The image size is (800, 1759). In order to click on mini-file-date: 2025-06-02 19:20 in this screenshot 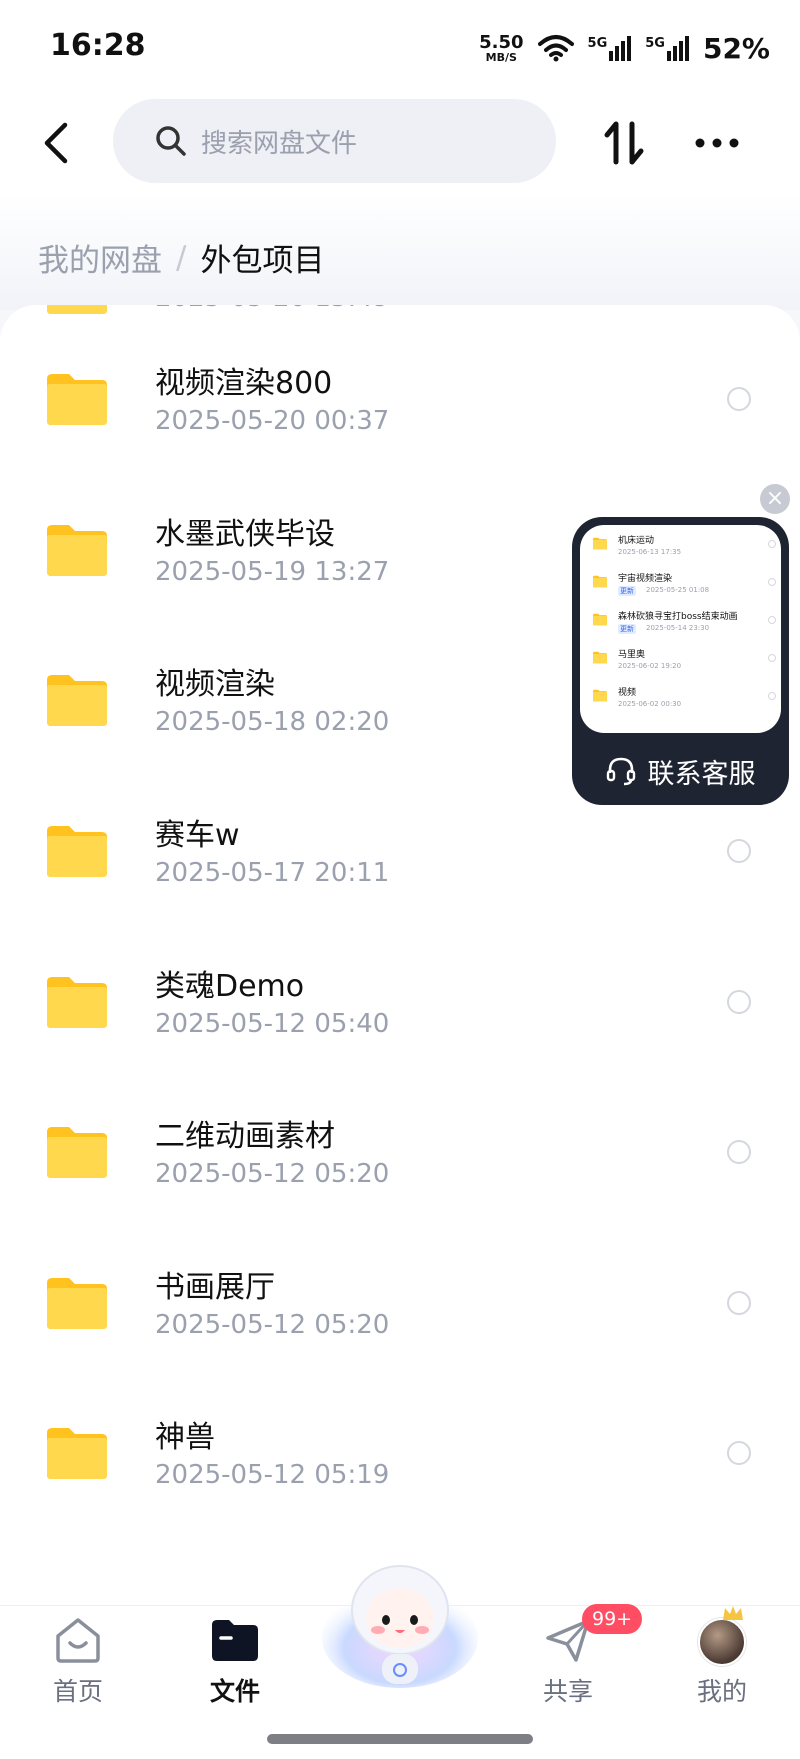, I will do `click(650, 666)`.